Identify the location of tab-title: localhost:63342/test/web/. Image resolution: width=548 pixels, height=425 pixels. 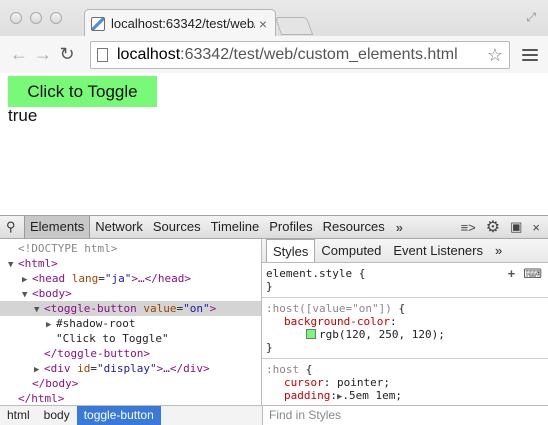
(183, 23).